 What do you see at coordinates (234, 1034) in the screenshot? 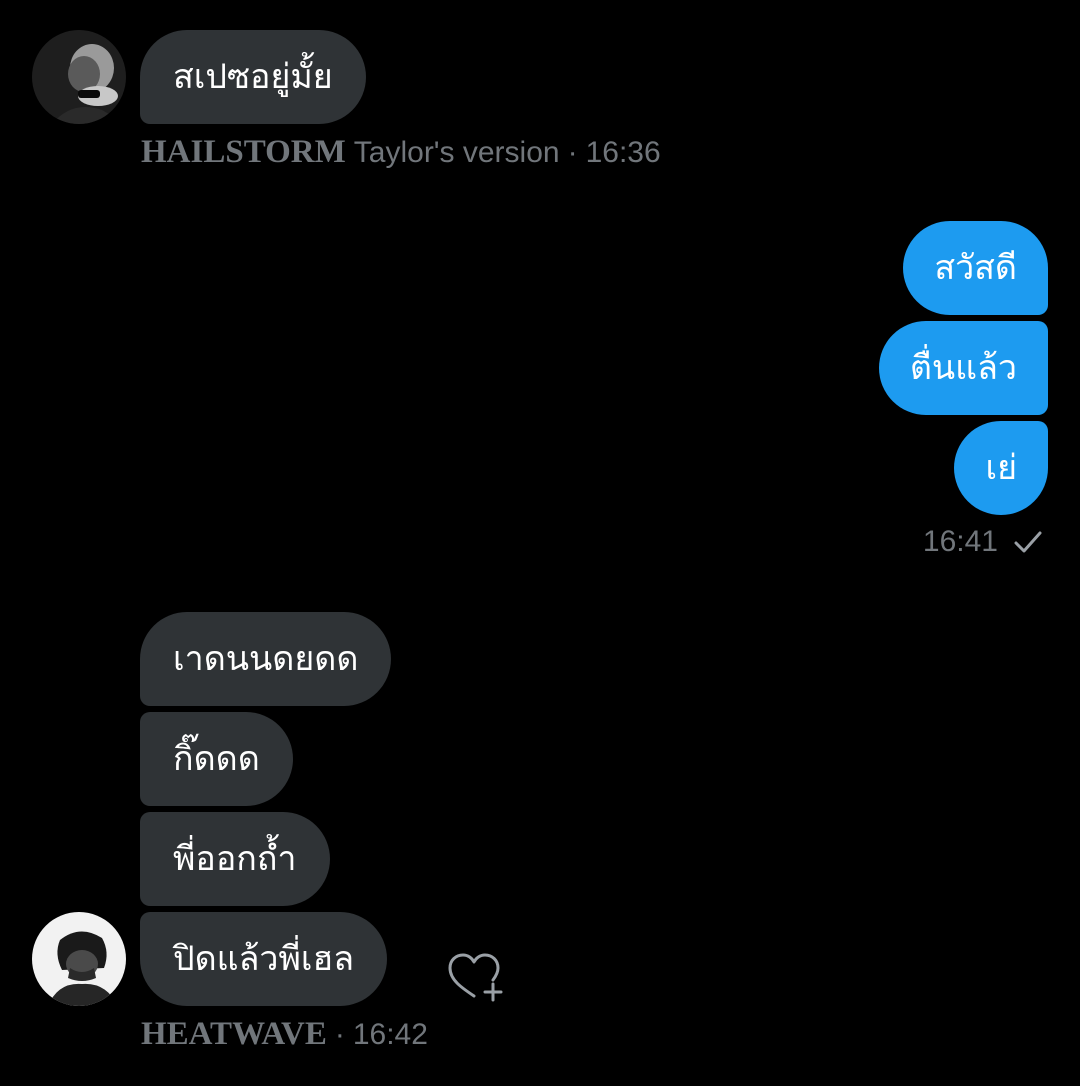
I see `sender-name: HEATWAVE` at bounding box center [234, 1034].